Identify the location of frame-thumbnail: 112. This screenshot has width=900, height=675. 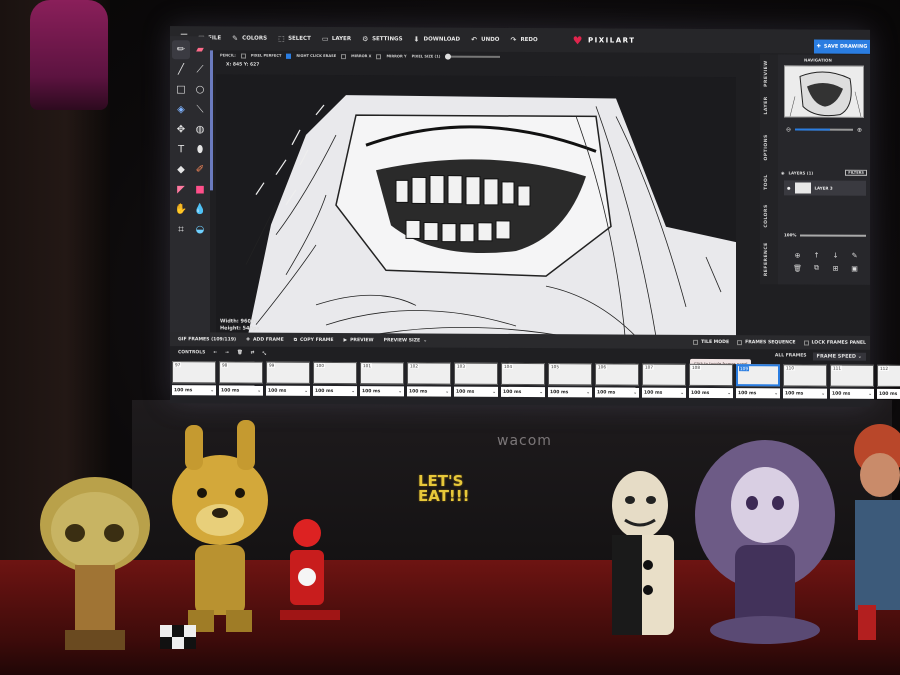
(888, 376).